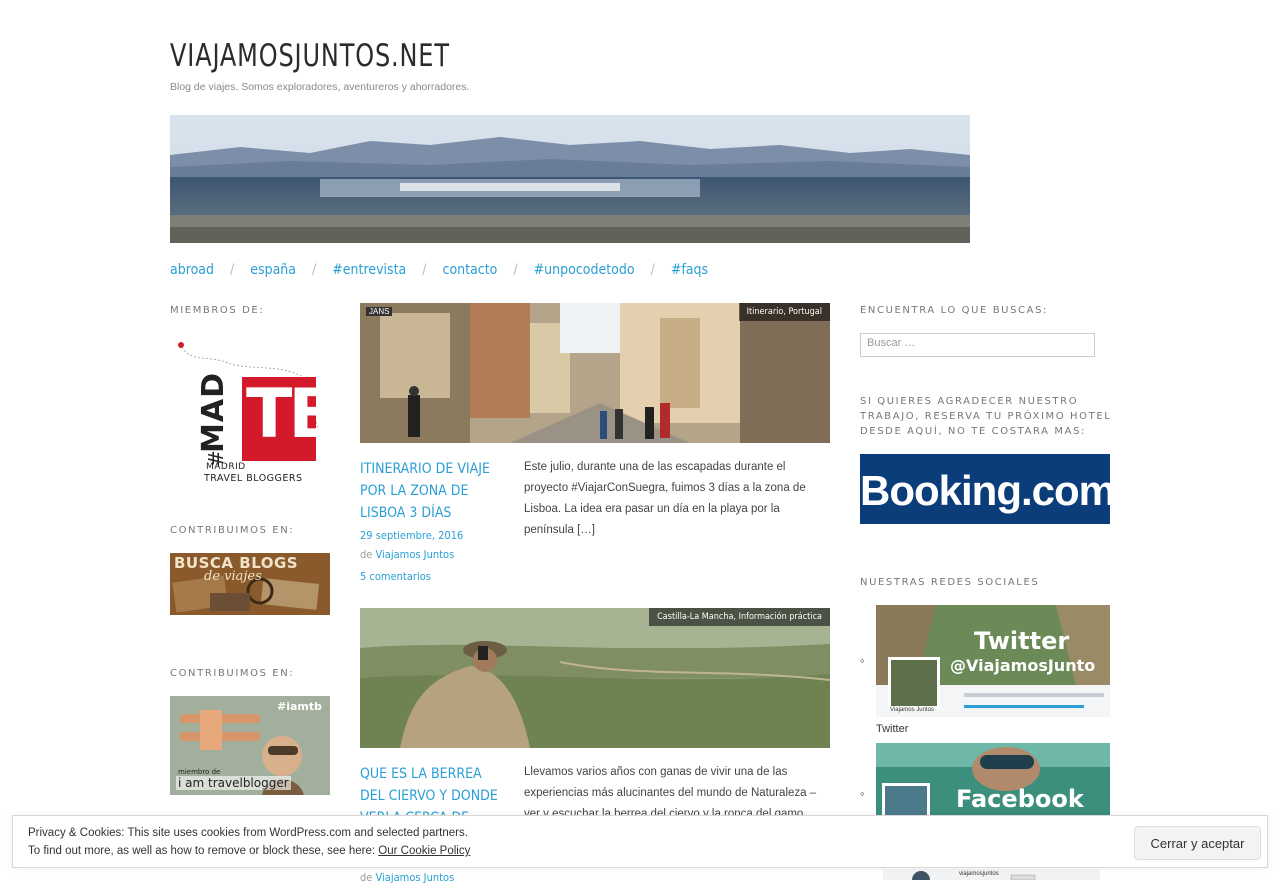 The width and height of the screenshot is (1280, 887). Describe the element at coordinates (199, 772) in the screenshot. I see `iamtb-member-of: miembro de` at that location.